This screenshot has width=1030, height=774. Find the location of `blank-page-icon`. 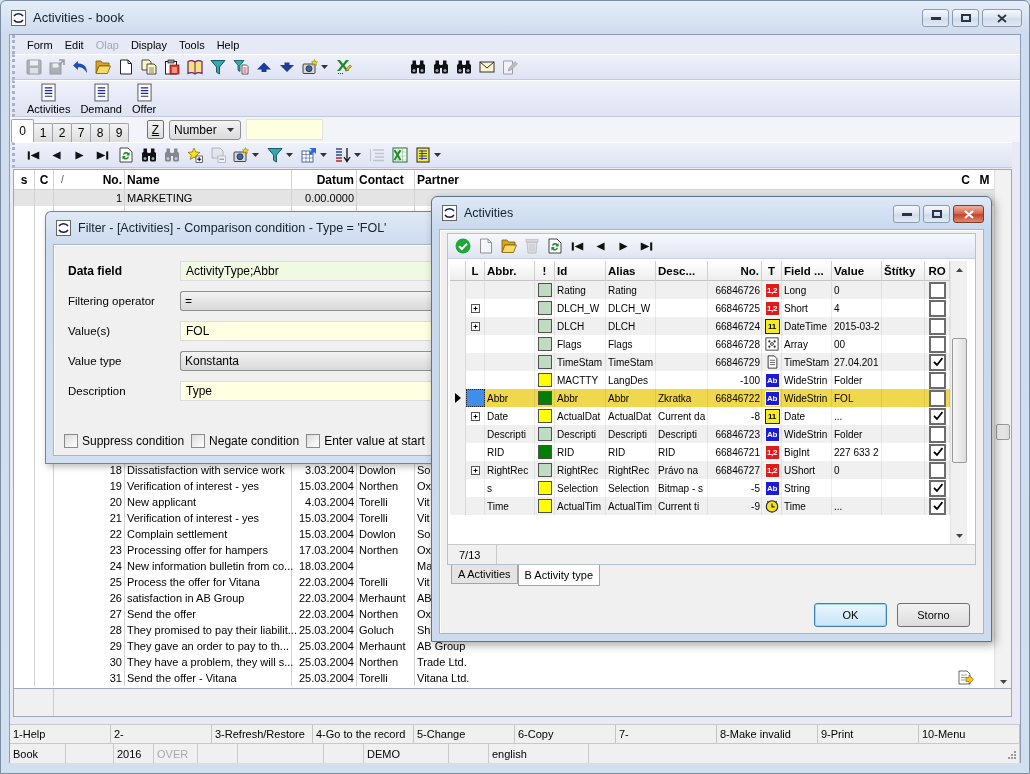

blank-page-icon is located at coordinates (125, 67).